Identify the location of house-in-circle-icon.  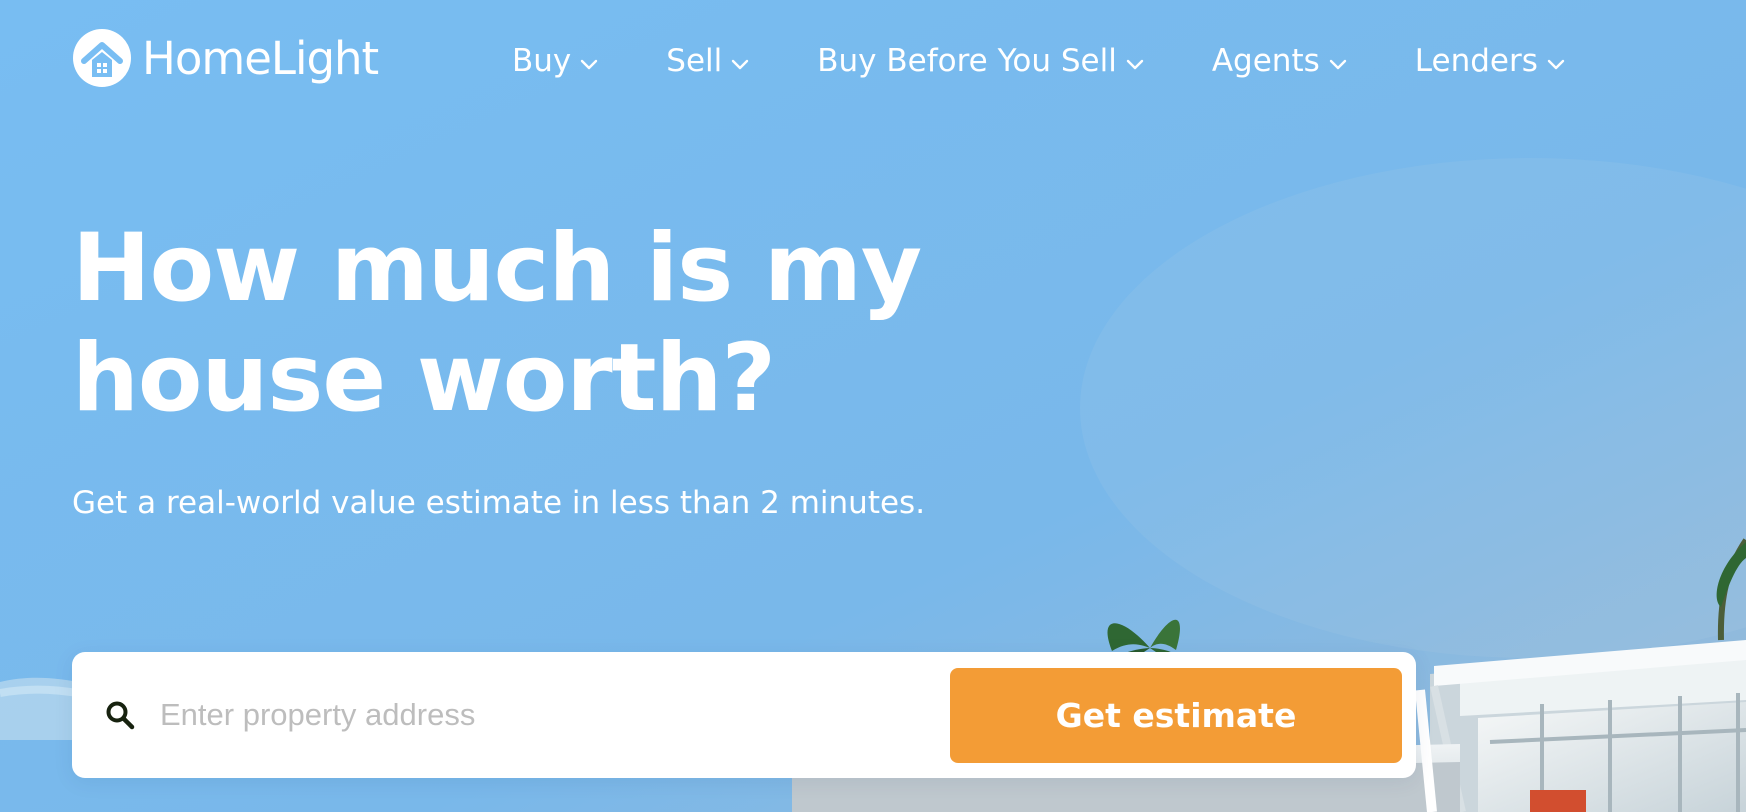
(102, 58).